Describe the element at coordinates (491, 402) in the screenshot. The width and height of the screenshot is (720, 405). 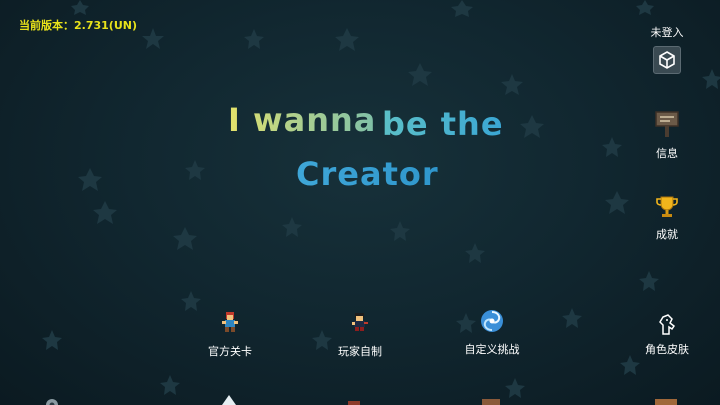
I see `chest-icon` at that location.